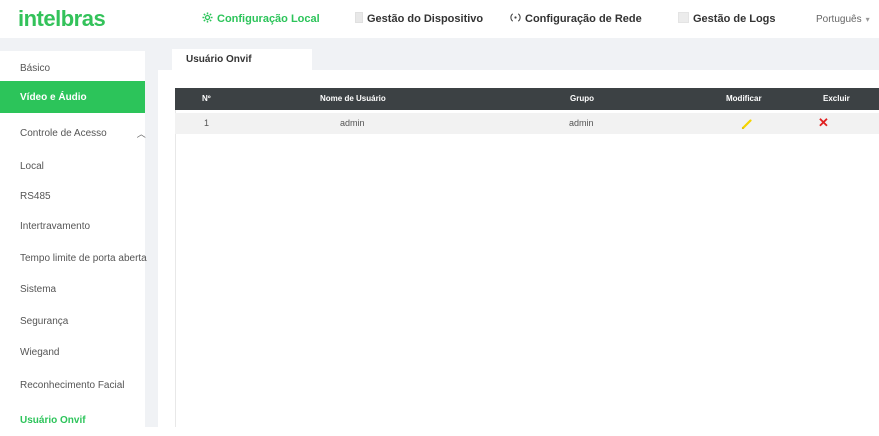  What do you see at coordinates (72, 166) in the screenshot?
I see `sidebar-item-local: Local` at bounding box center [72, 166].